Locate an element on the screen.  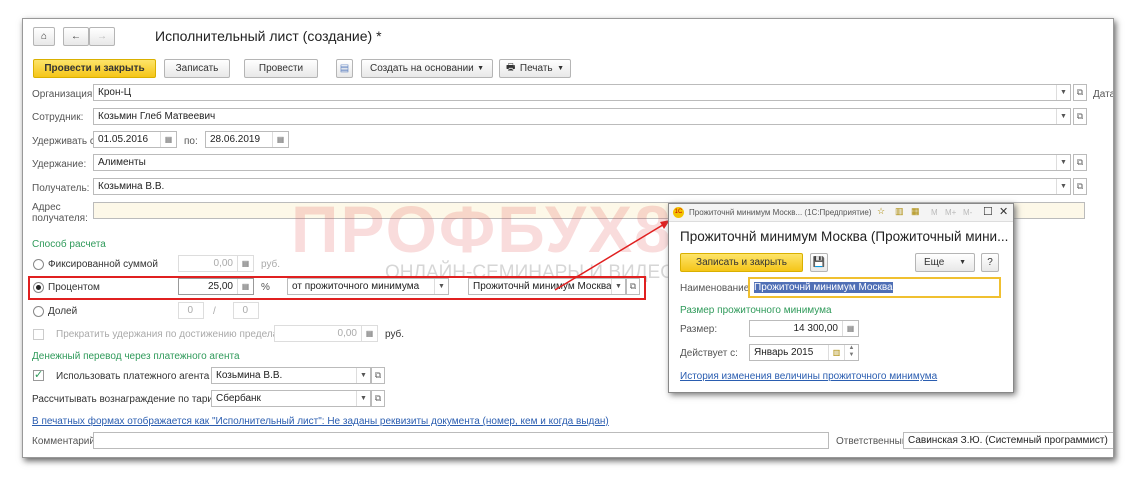
memory-m-minus: M- is located at coordinates (967, 212).